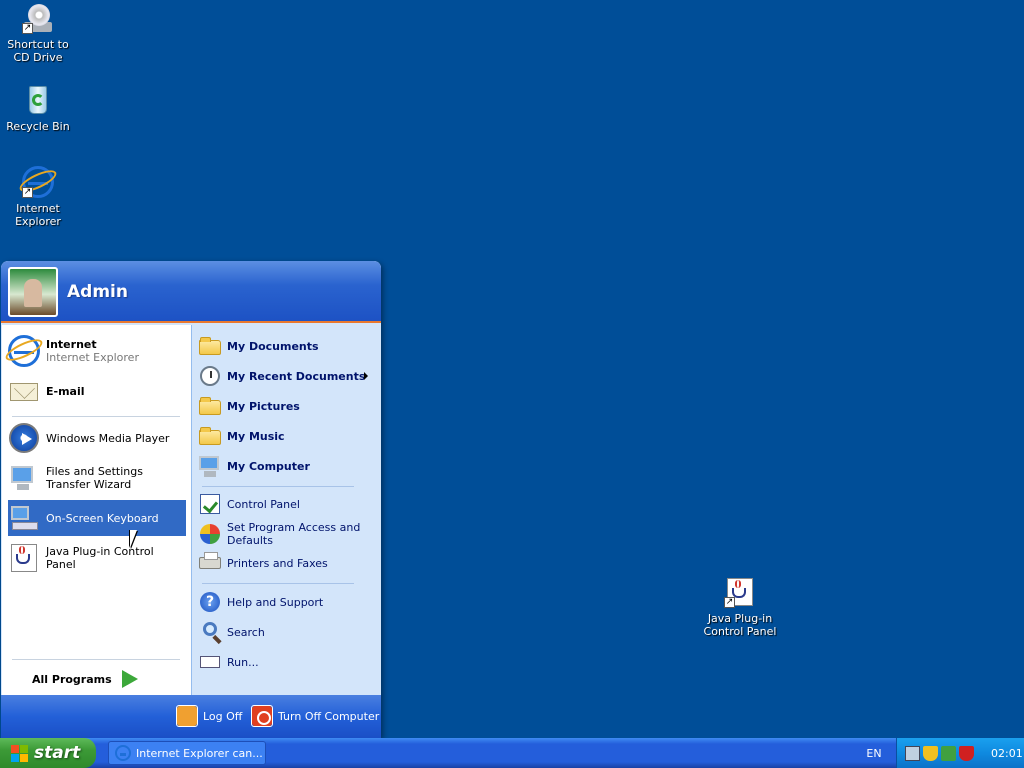 The image size is (1024, 768). I want to click on computer-icon, so click(210, 466).